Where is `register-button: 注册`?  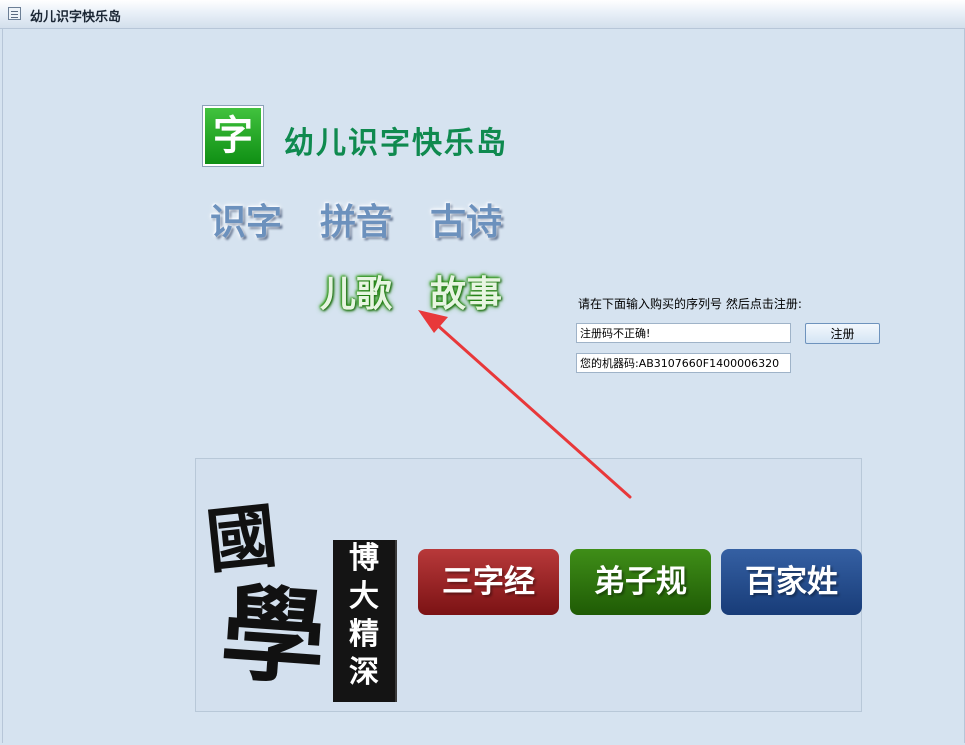
register-button: 注册 is located at coordinates (842, 333).